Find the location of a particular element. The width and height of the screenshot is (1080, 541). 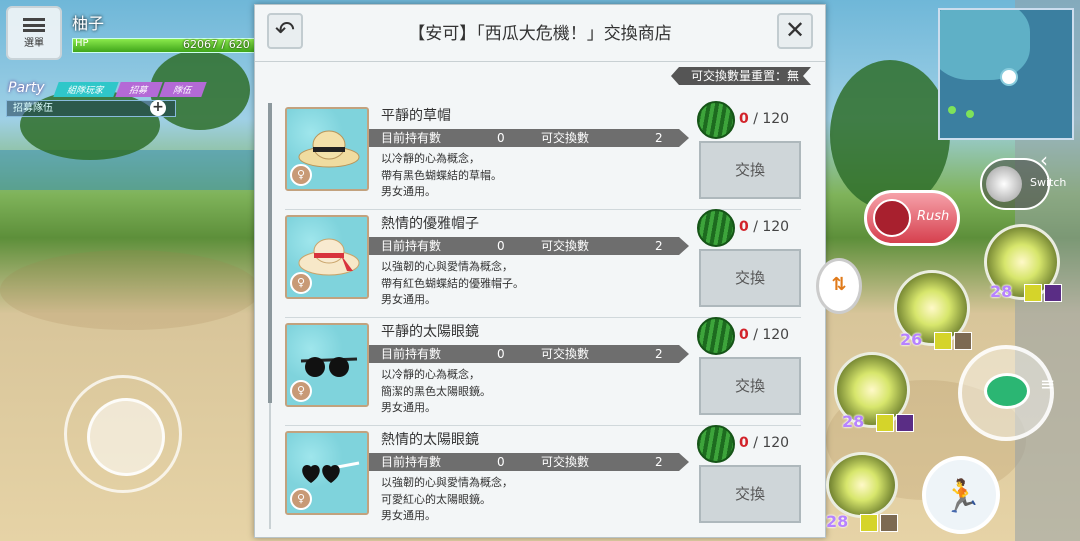

add-party-icon: + is located at coordinates (158, 108).